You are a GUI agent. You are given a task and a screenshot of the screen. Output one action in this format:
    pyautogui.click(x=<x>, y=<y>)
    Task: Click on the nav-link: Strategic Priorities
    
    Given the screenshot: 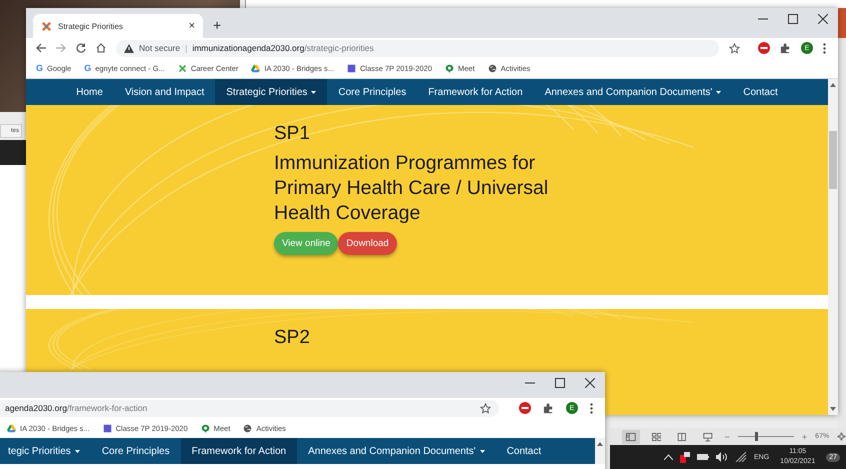 What is the action you would take?
    pyautogui.click(x=271, y=92)
    